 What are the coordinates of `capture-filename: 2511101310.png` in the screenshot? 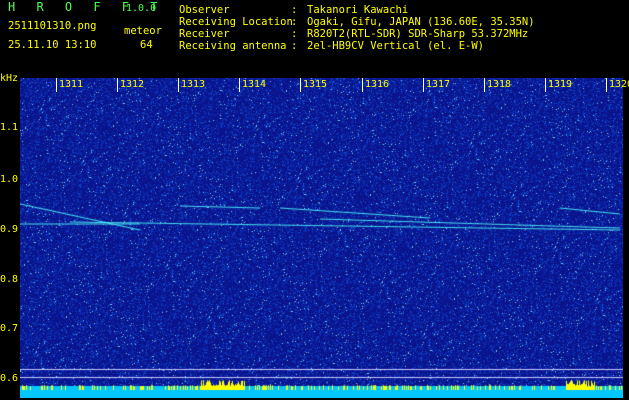 It's located at (52, 26).